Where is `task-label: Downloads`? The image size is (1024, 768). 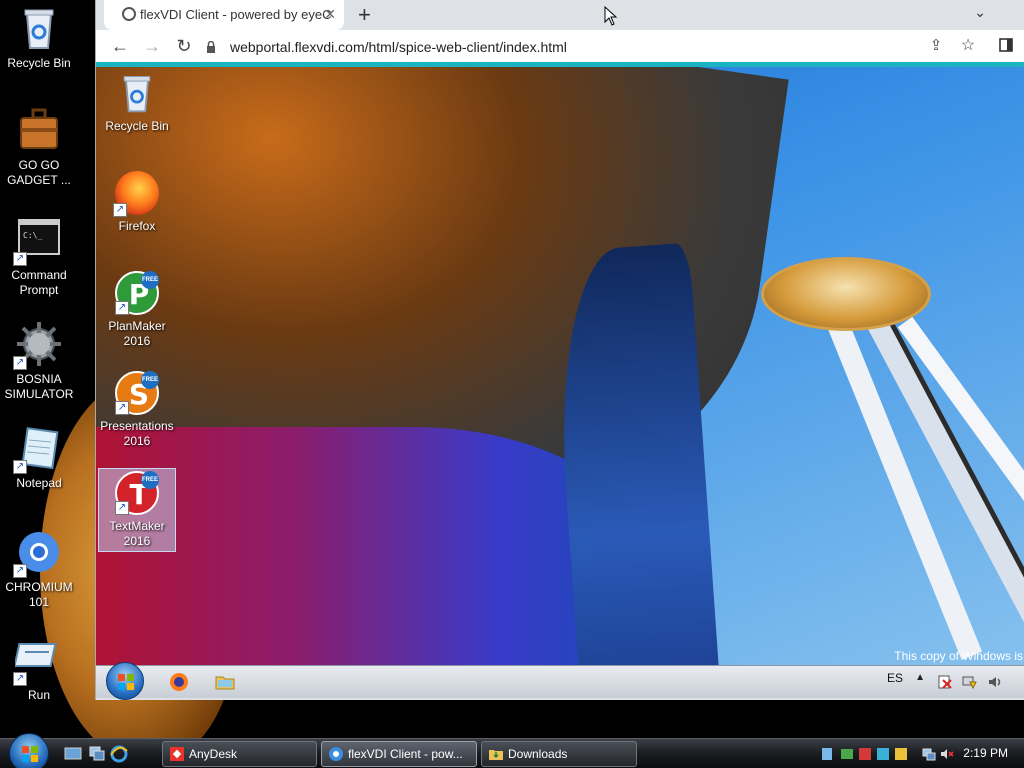 task-label: Downloads is located at coordinates (538, 754).